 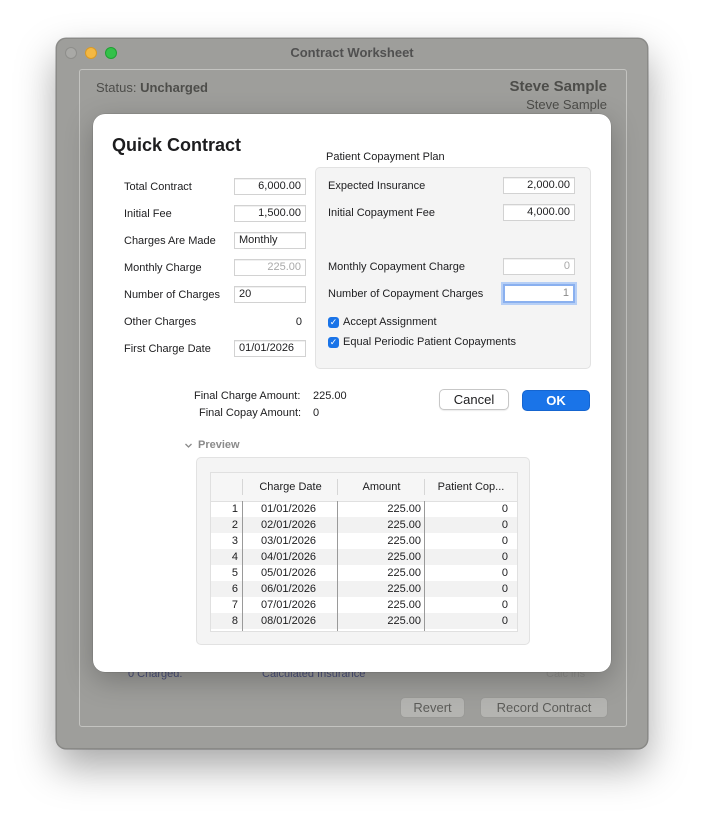 What do you see at coordinates (170, 241) in the screenshot?
I see `charges-are-made-label: Charges Are Made` at bounding box center [170, 241].